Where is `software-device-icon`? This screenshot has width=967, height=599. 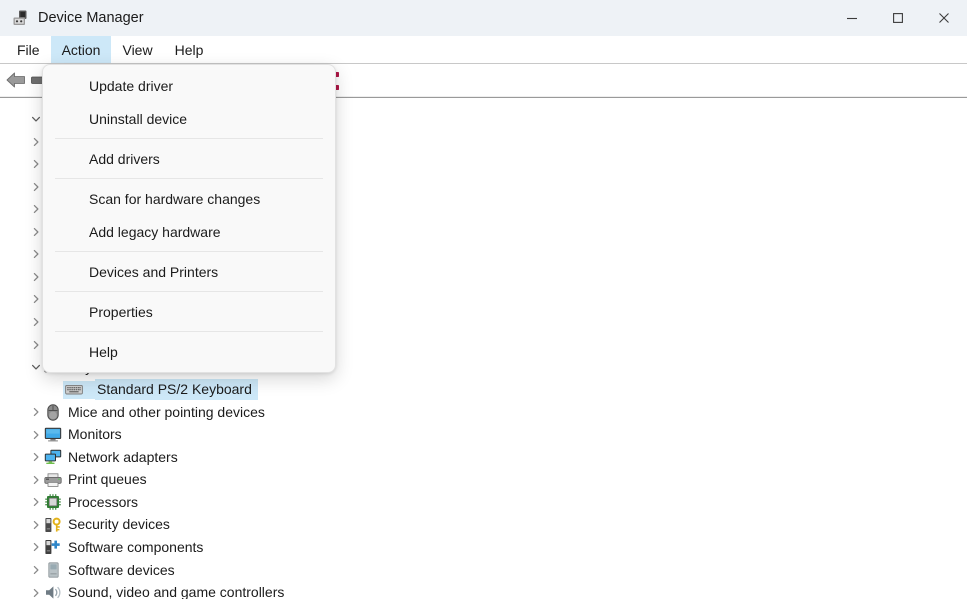 software-device-icon is located at coordinates (53, 570).